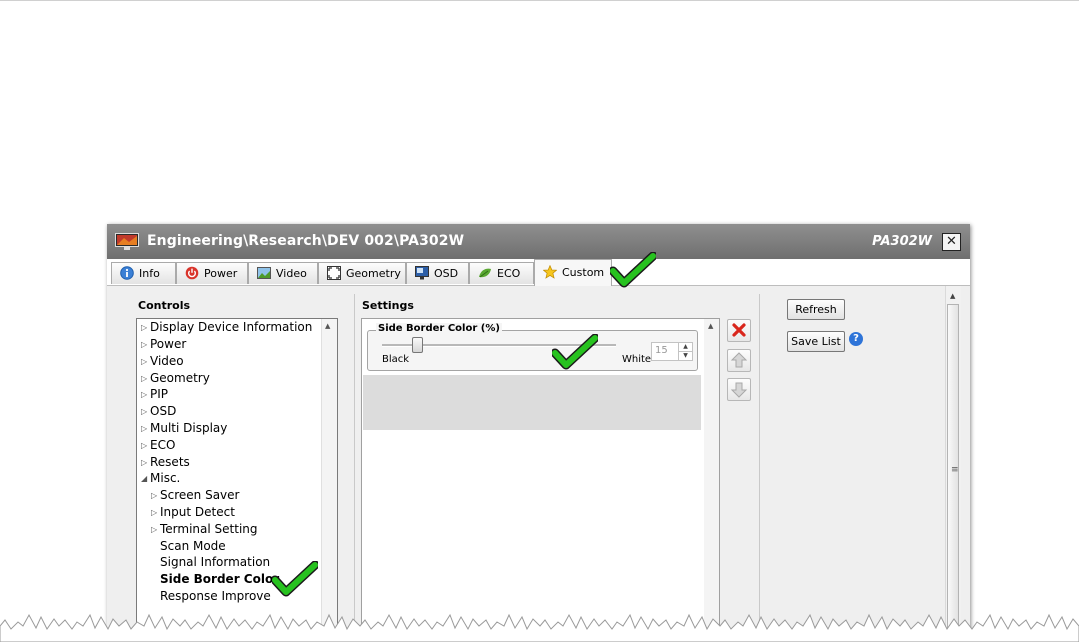 This screenshot has height=642, width=1079. I want to click on remove-button, so click(739, 330).